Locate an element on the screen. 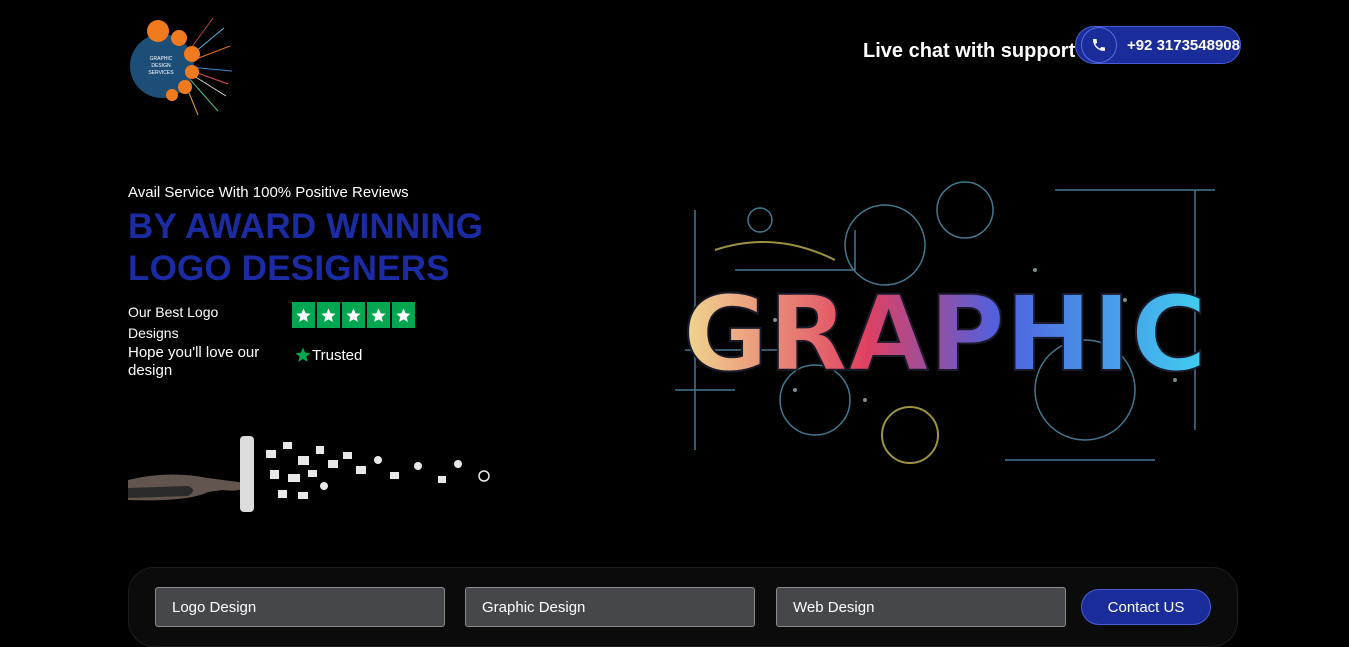  logo-graphic: GRAPHIC DESIGN SERVICES is located at coordinates (181, 66).